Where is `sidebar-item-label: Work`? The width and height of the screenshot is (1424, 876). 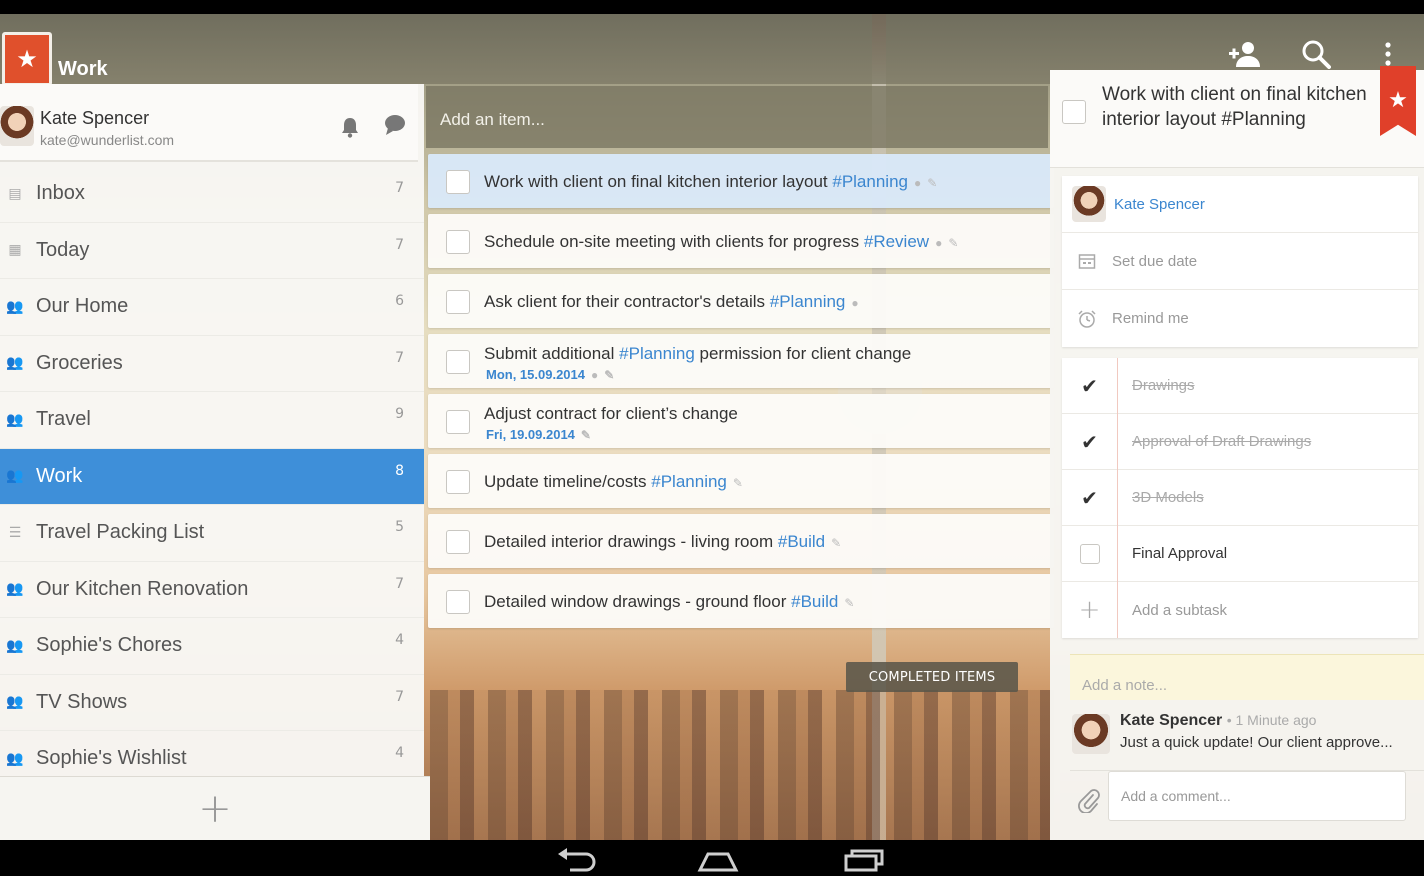
sidebar-item-label: Work is located at coordinates (59, 475).